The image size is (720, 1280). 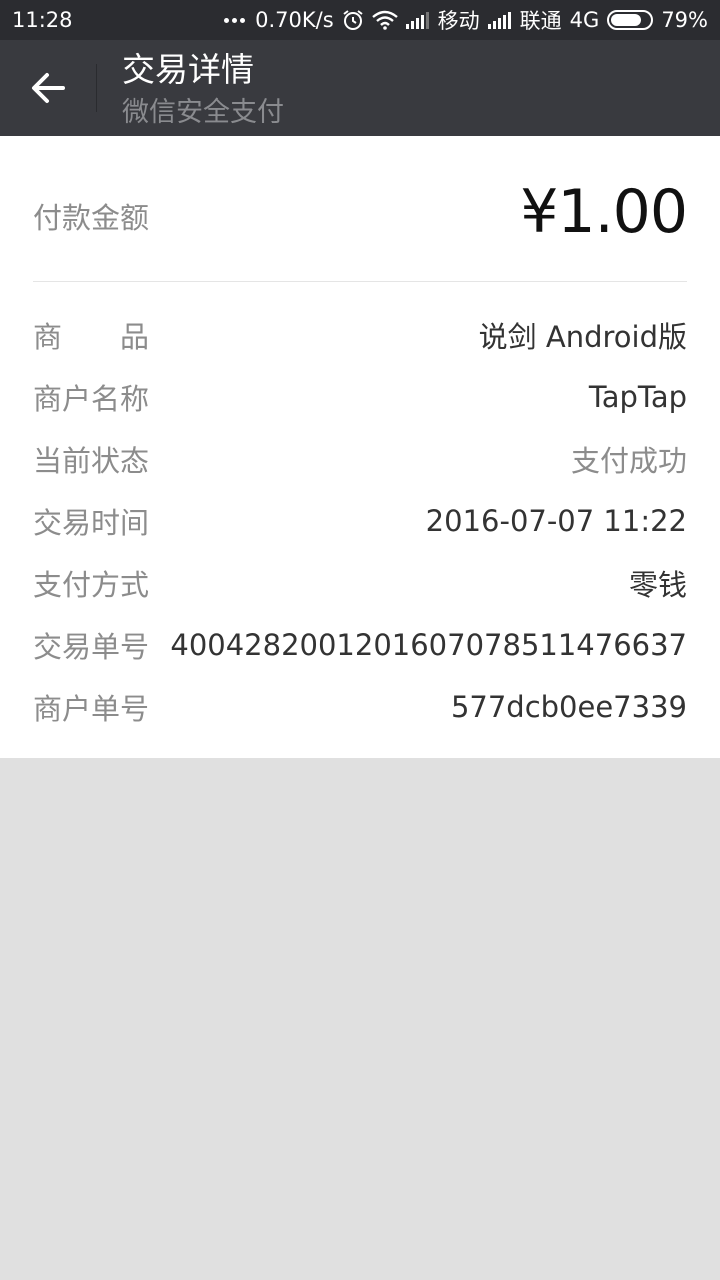 I want to click on network-speed: 0.70K/s, so click(x=294, y=20).